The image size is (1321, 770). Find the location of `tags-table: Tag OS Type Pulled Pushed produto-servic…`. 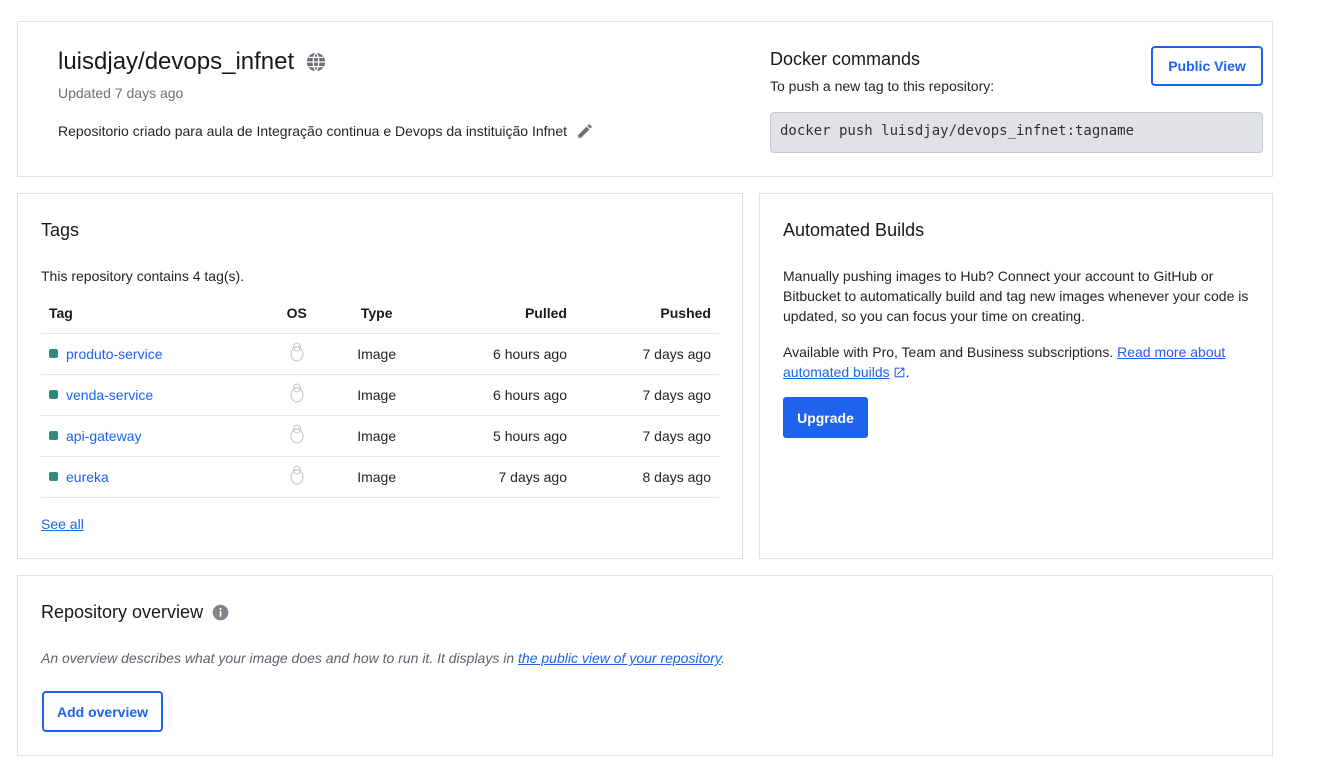

tags-table: Tag OS Type Pulled Pushed produto-servic… is located at coordinates (380, 395).